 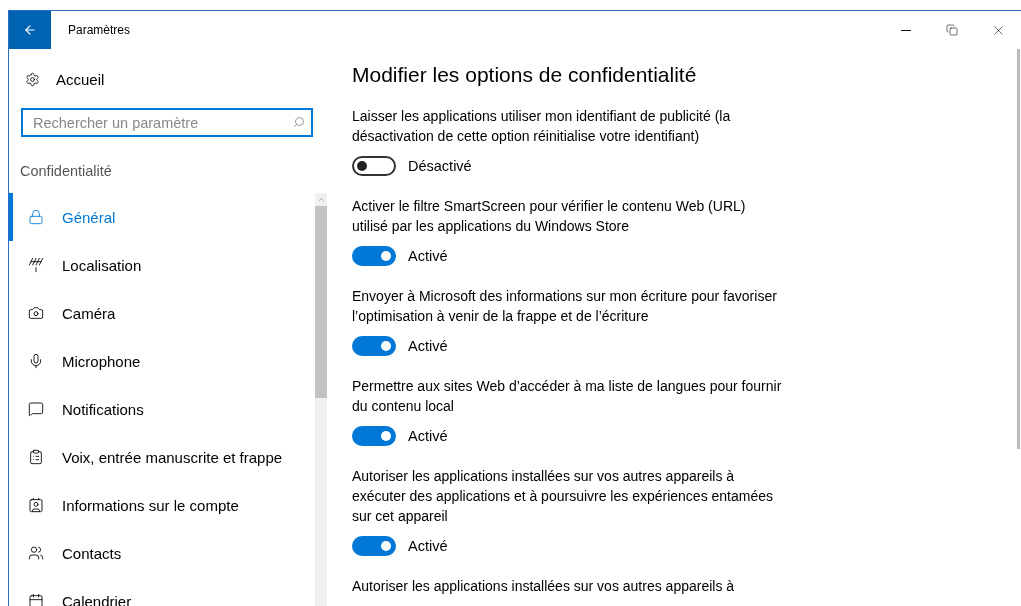 I want to click on antenna-icon, so click(x=36, y=265).